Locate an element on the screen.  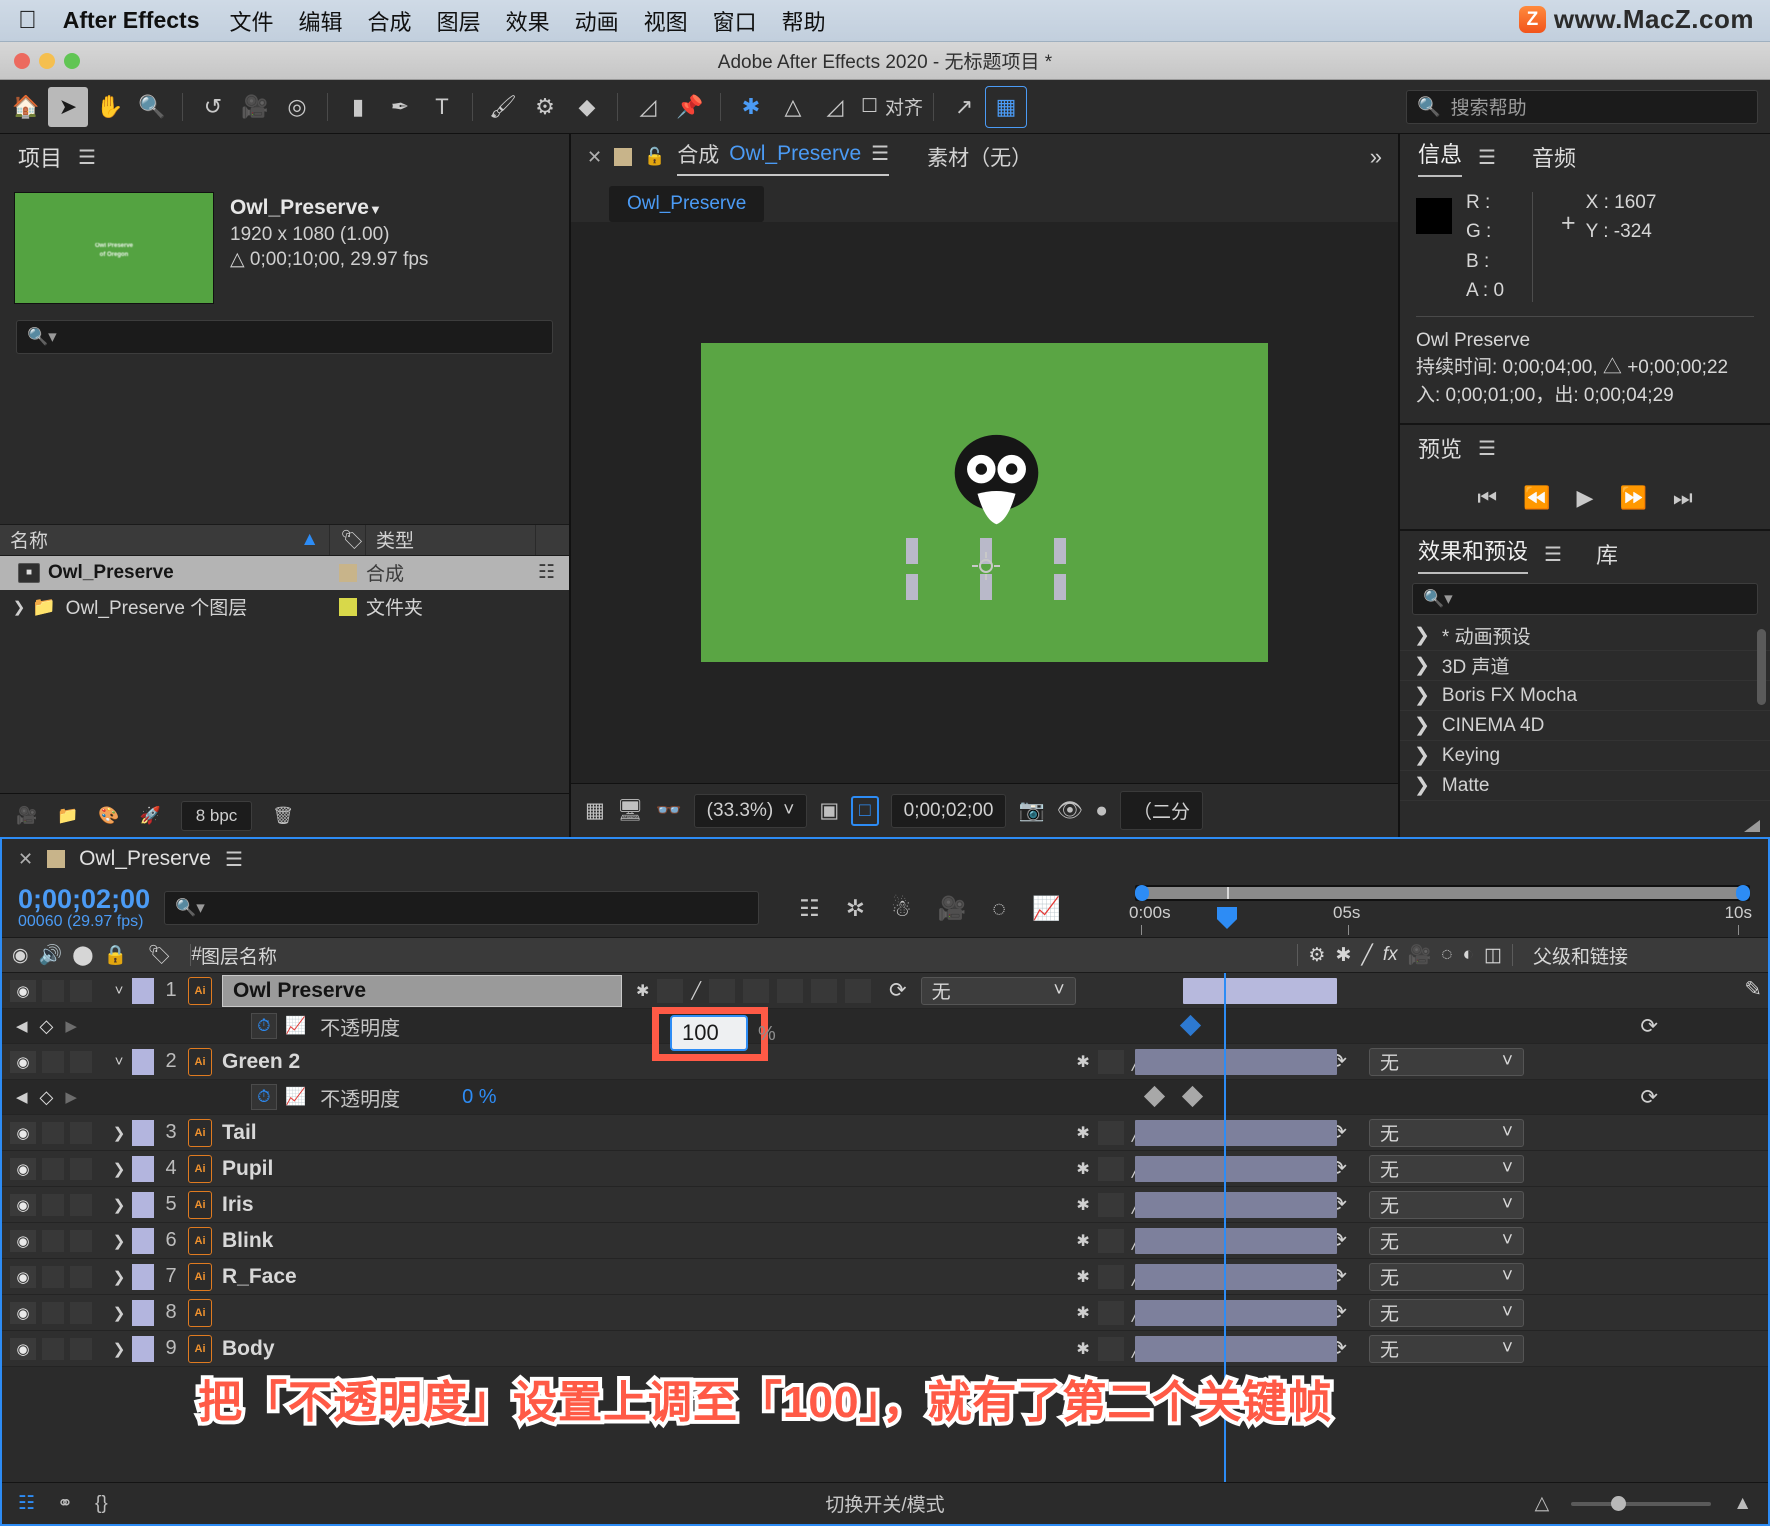
effects-category-row: ❯ Keying is located at coordinates (1585, 756).